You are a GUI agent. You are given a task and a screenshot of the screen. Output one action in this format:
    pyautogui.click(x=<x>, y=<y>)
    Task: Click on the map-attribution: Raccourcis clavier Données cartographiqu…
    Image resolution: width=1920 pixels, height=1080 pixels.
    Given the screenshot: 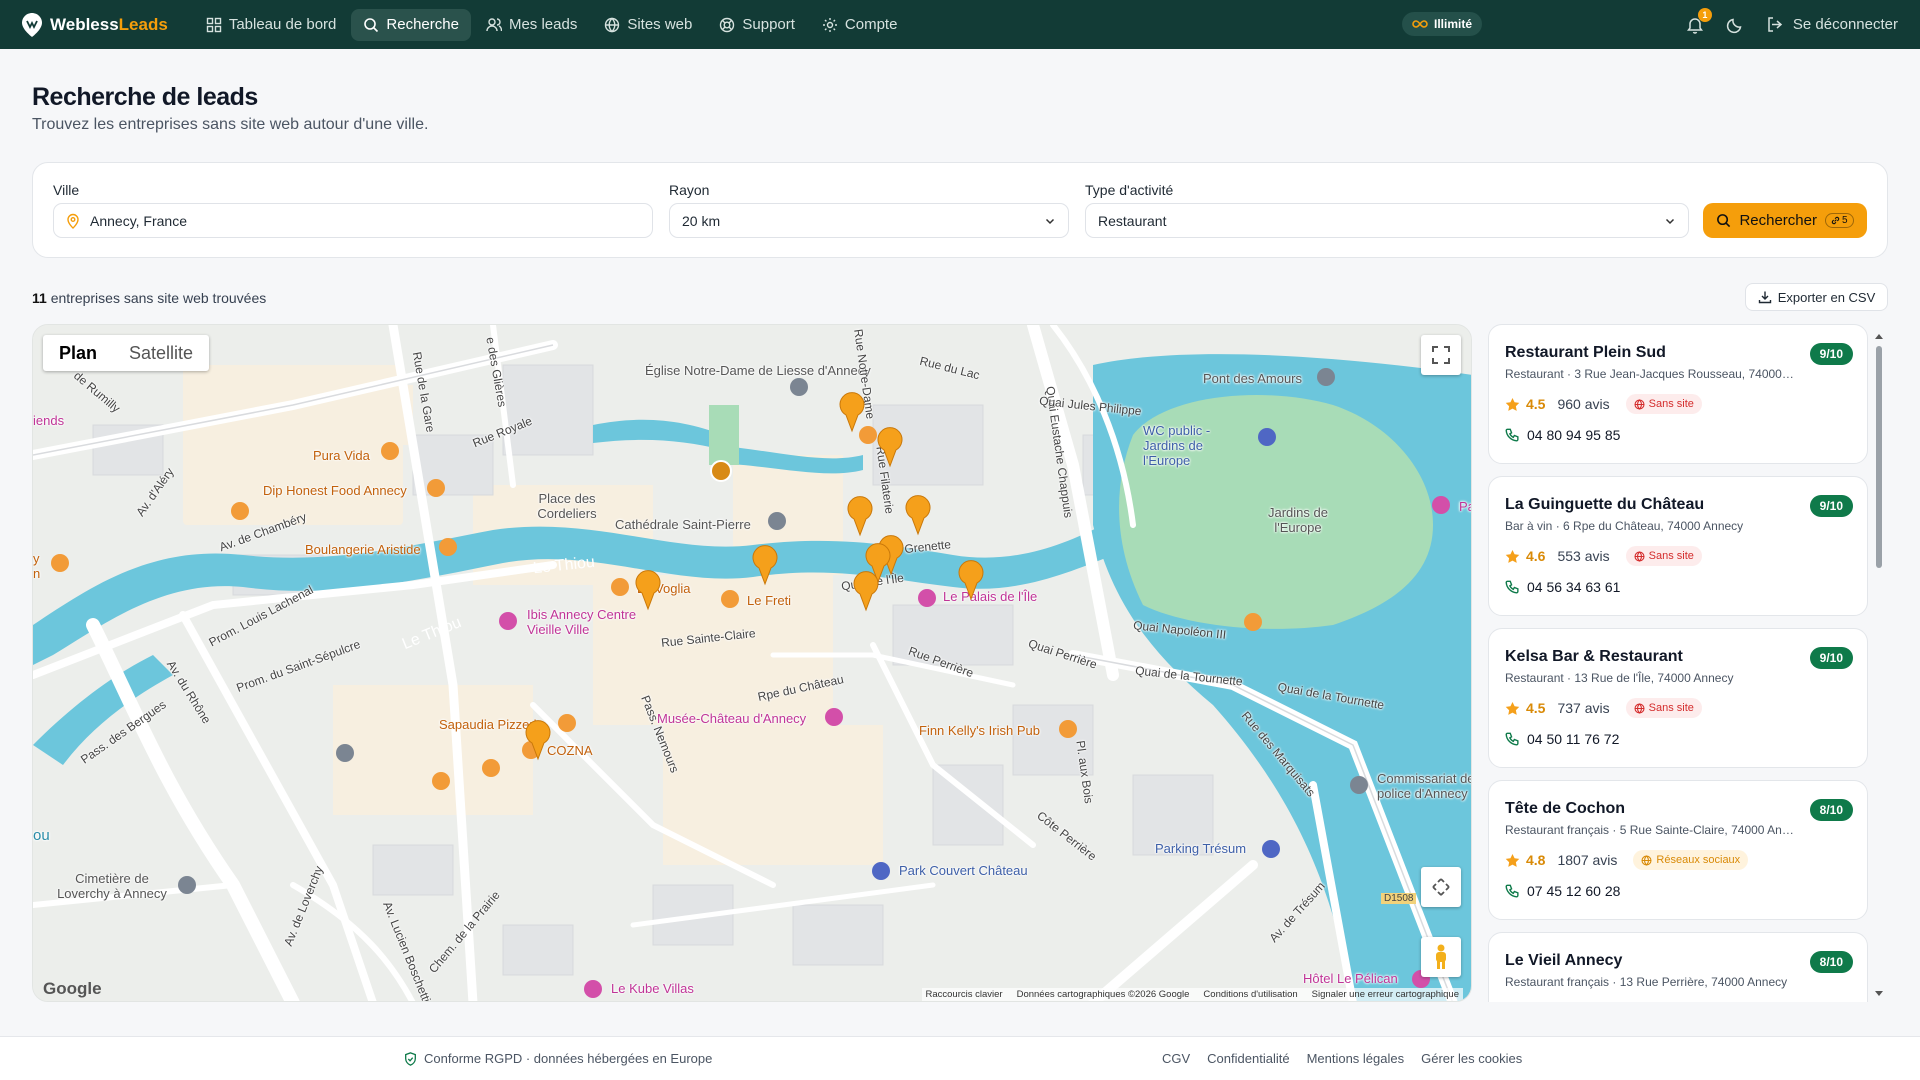 What is the action you would take?
    pyautogui.click(x=1192, y=994)
    